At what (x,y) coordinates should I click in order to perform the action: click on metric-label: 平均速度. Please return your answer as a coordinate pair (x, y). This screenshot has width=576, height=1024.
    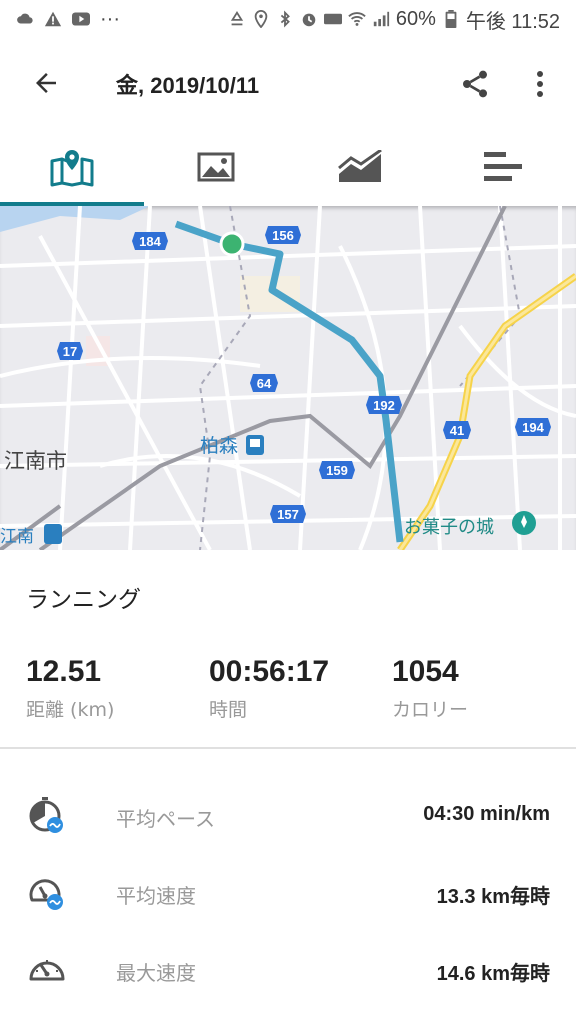
    Looking at the image, I should click on (156, 896).